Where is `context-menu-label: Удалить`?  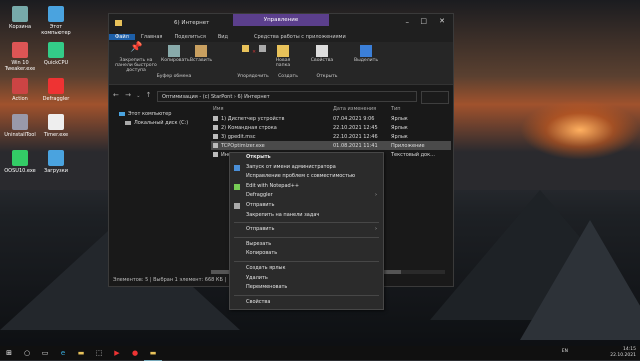 context-menu-label: Удалить is located at coordinates (257, 277).